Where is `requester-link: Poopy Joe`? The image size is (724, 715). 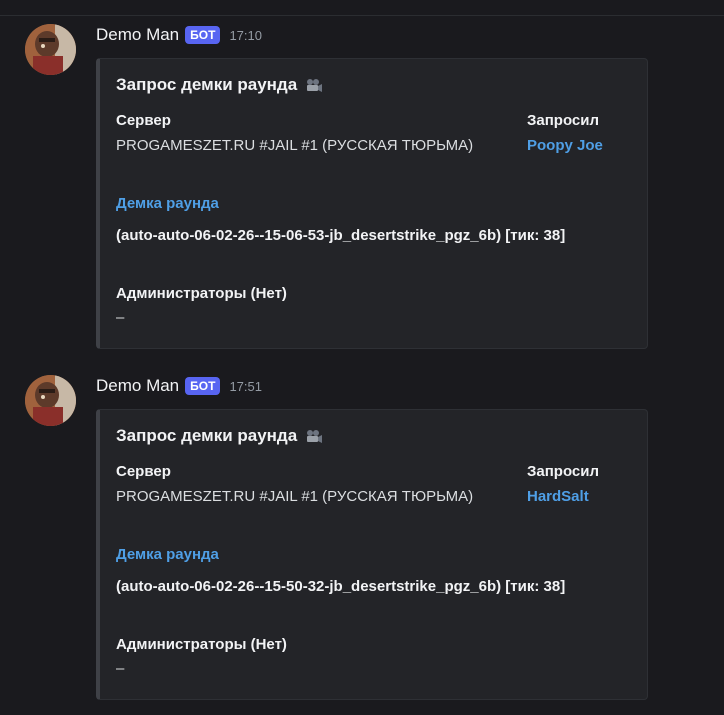
requester-link: Poopy Joe is located at coordinates (565, 145).